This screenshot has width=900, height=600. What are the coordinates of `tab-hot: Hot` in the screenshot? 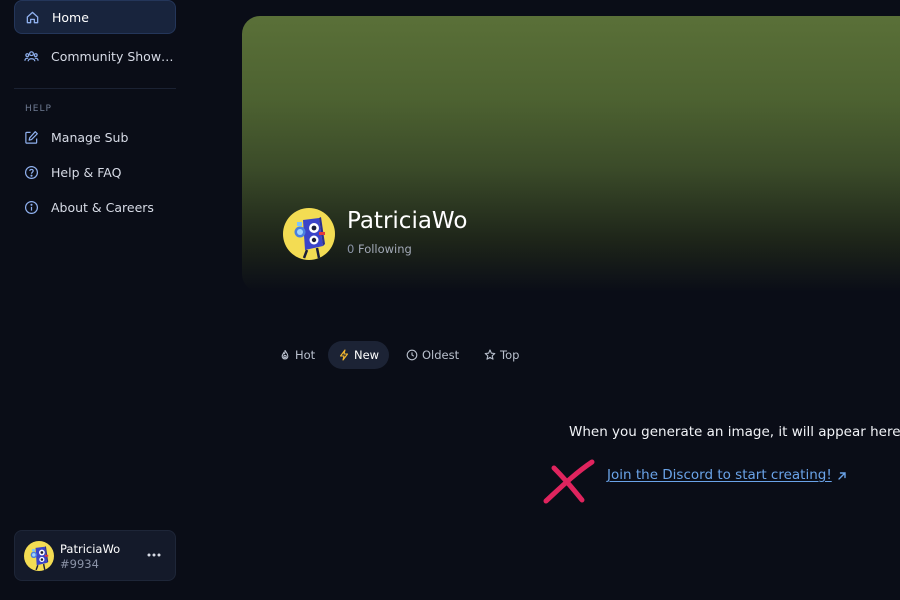 It's located at (297, 355).